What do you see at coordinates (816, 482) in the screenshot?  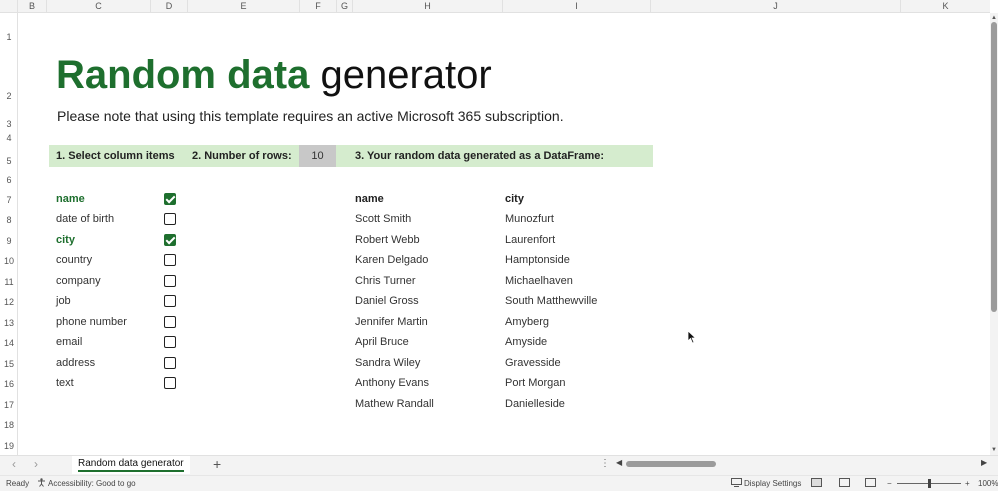 I see `normal-view-icon` at bounding box center [816, 482].